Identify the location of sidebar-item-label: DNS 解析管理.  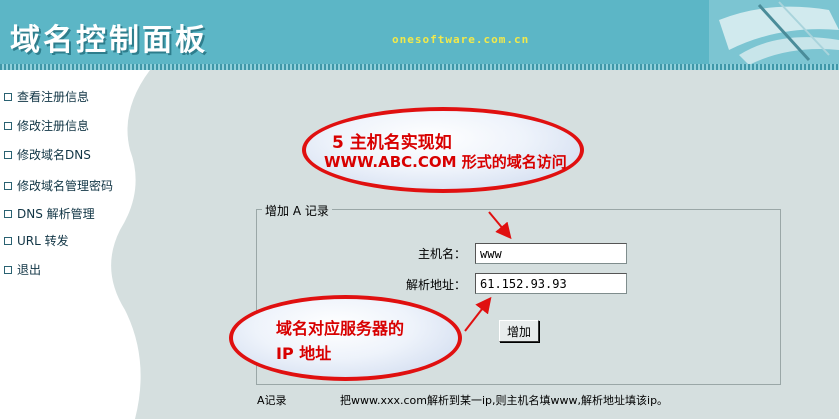
(56, 214).